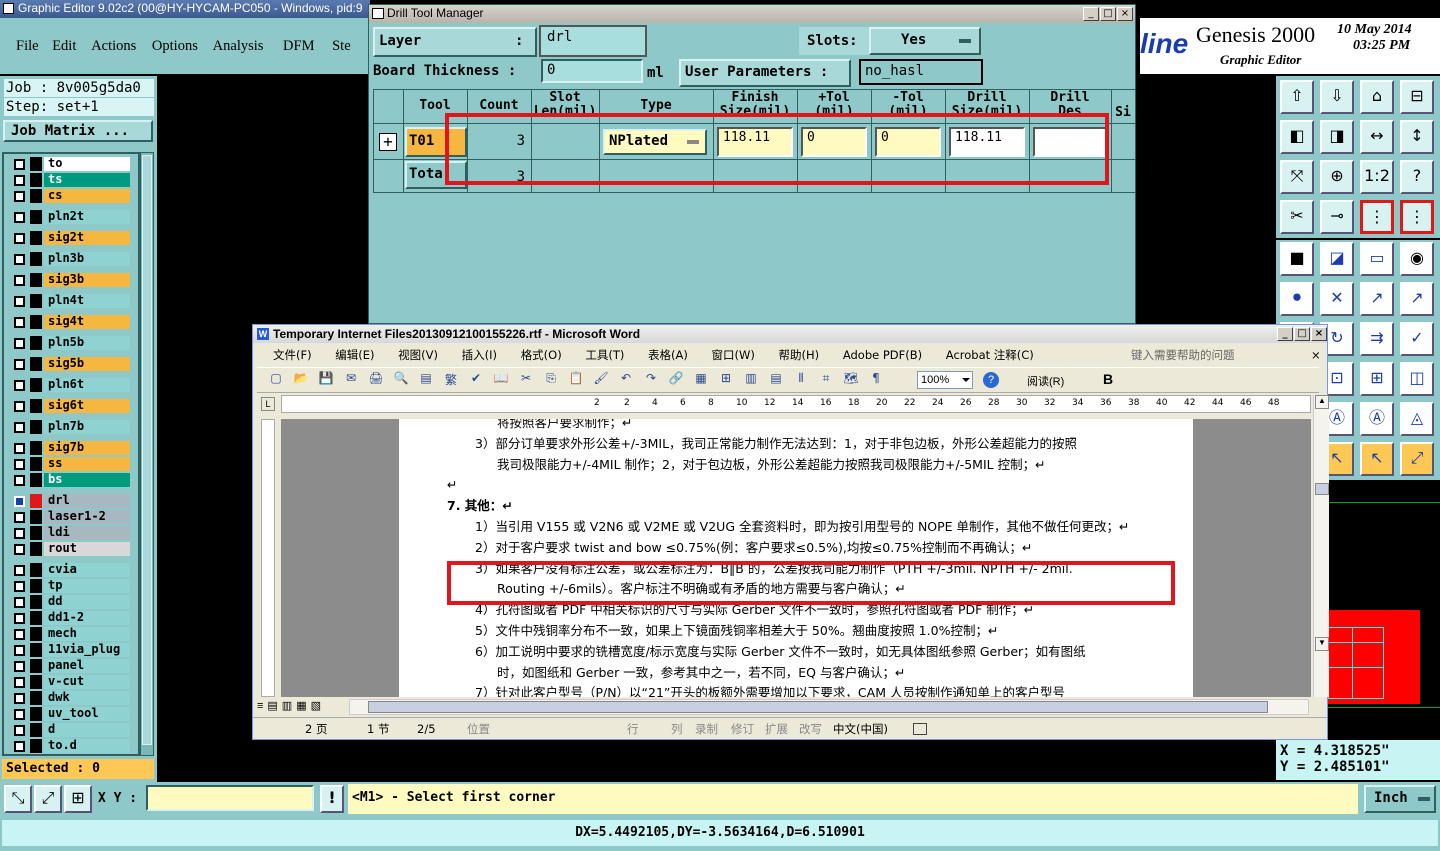  I want to click on layer-row: to, so click(70, 164).